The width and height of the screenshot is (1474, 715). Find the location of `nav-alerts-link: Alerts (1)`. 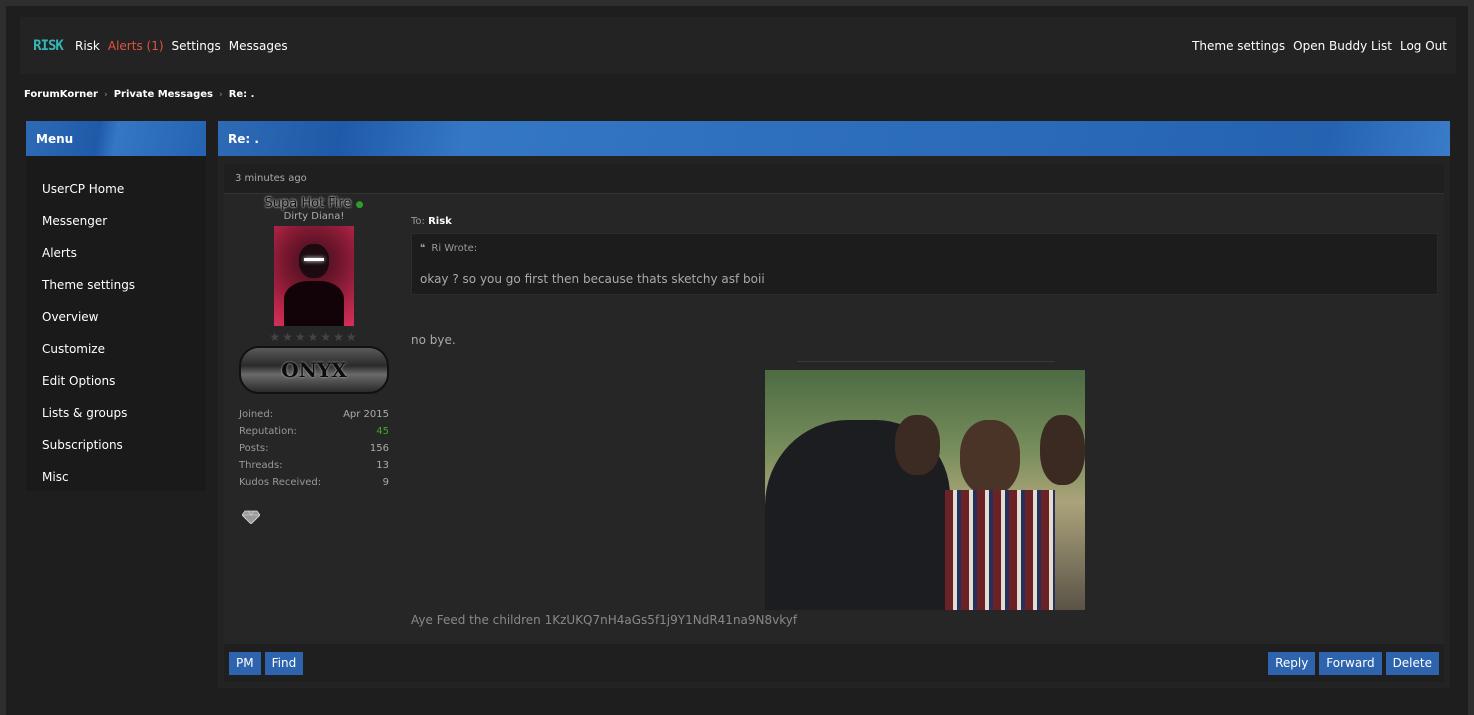

nav-alerts-link: Alerts (1) is located at coordinates (136, 46).